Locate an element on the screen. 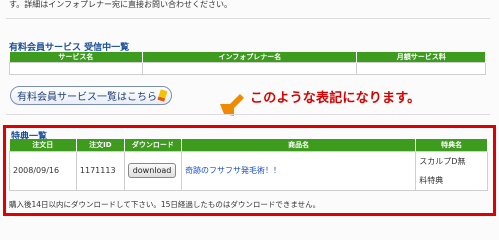  column-header-monthly-fee: 月額サービス料 is located at coordinates (421, 57).